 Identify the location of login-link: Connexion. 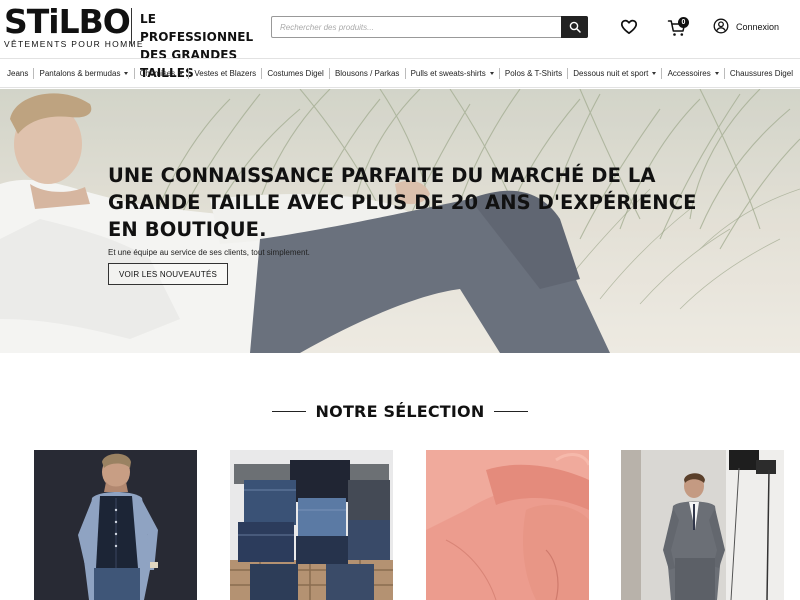
(757, 27).